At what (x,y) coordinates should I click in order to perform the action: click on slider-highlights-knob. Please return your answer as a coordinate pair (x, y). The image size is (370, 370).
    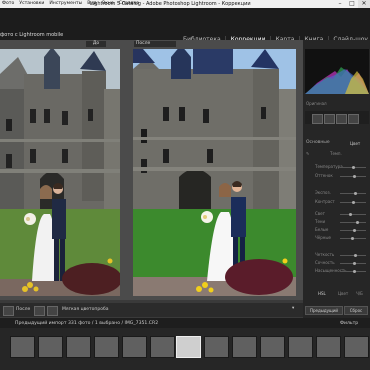
    Looking at the image, I should click on (350, 214).